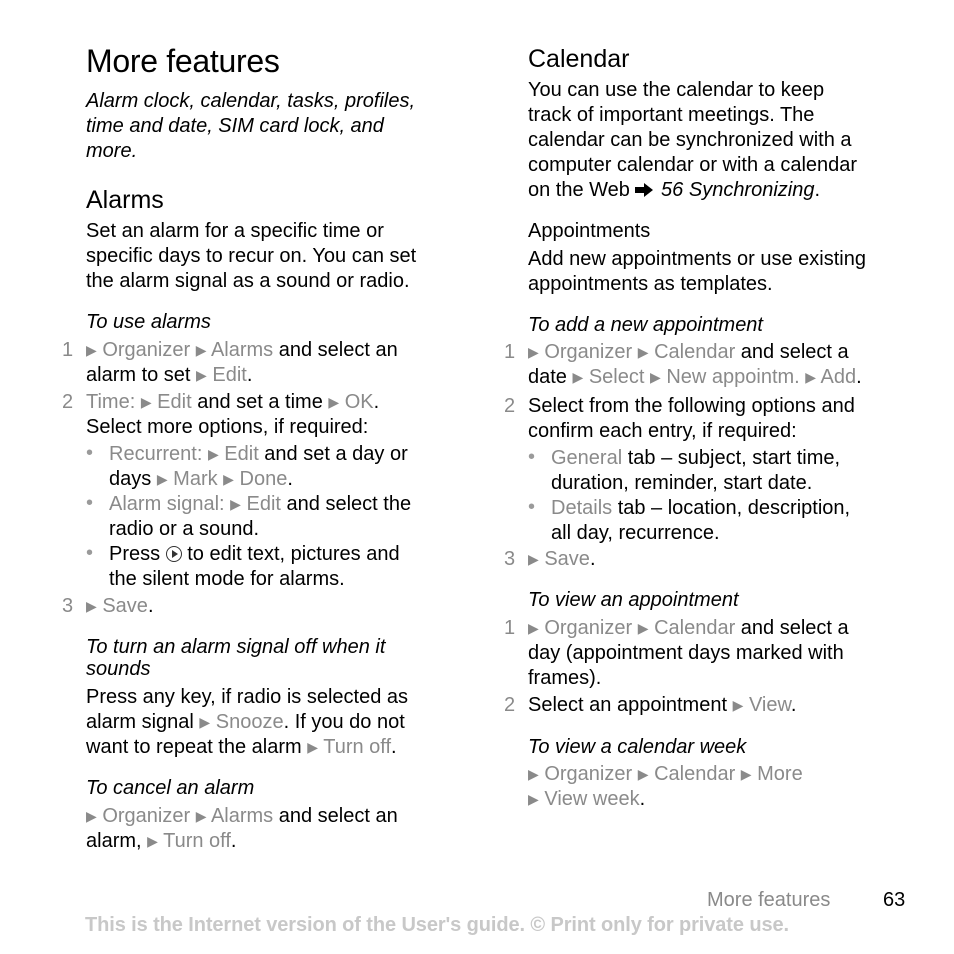 The width and height of the screenshot is (954, 954). What do you see at coordinates (263, 479) in the screenshot?
I see `menu-done: Done` at bounding box center [263, 479].